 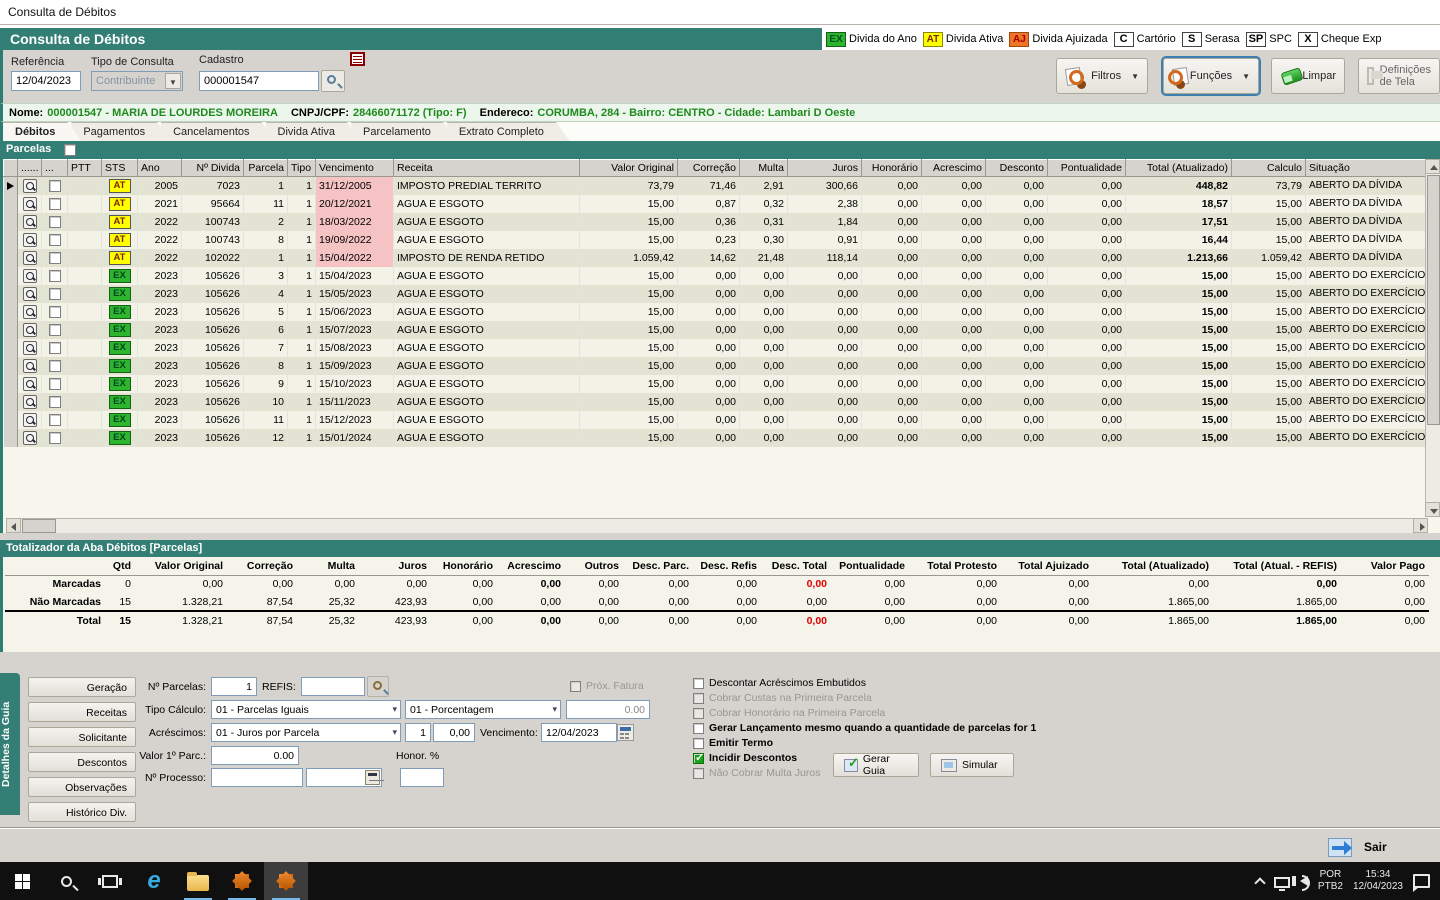 I want to click on guia-side-button: Solicitante, so click(x=82, y=737).